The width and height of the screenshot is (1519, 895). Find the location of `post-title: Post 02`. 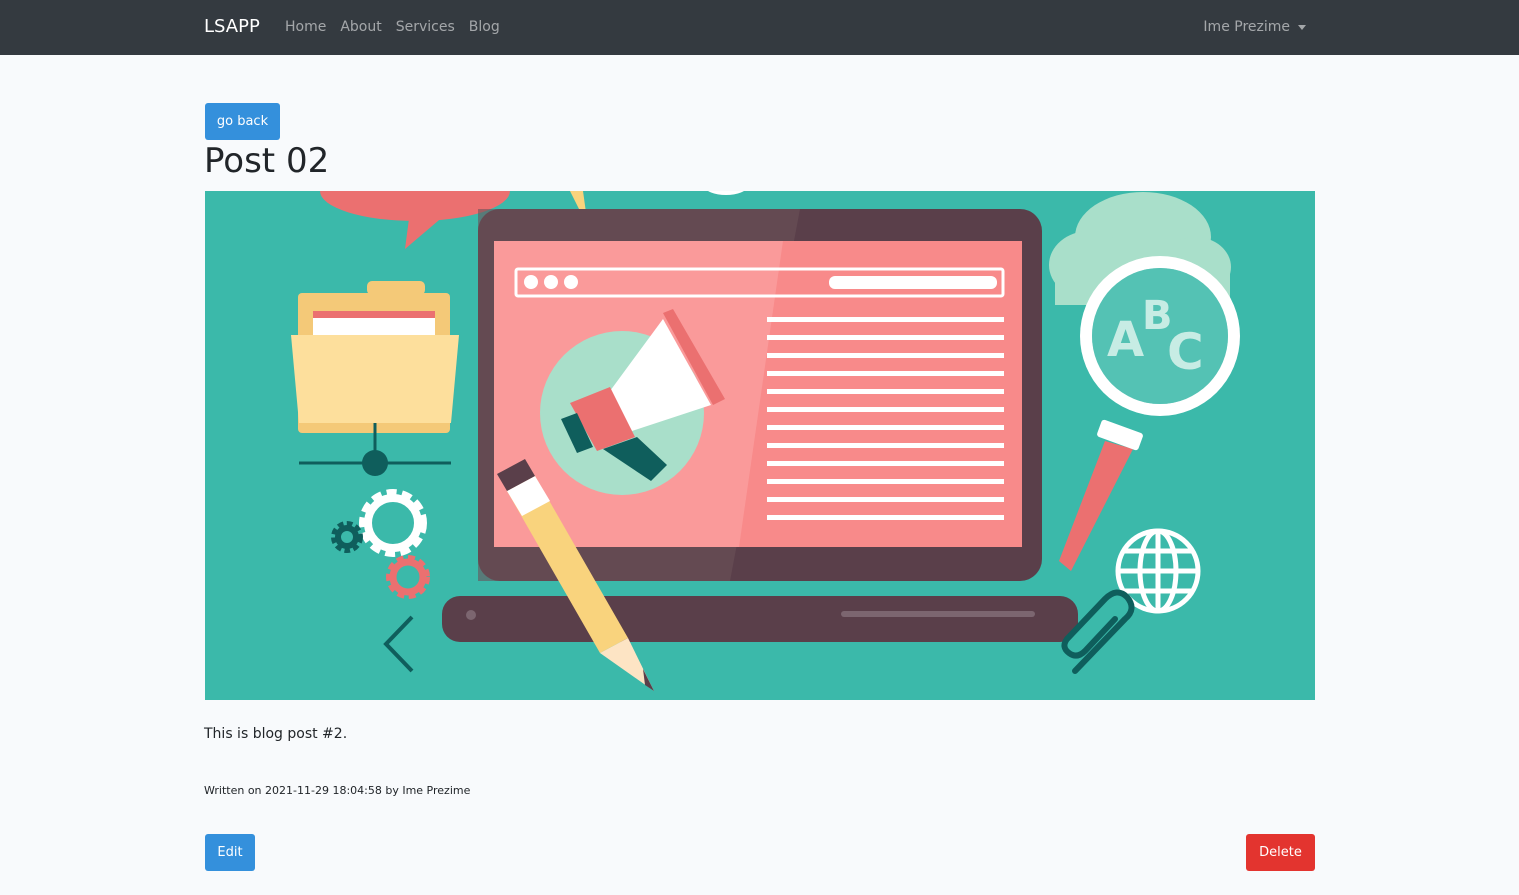

post-title: Post 02 is located at coordinates (267, 161).